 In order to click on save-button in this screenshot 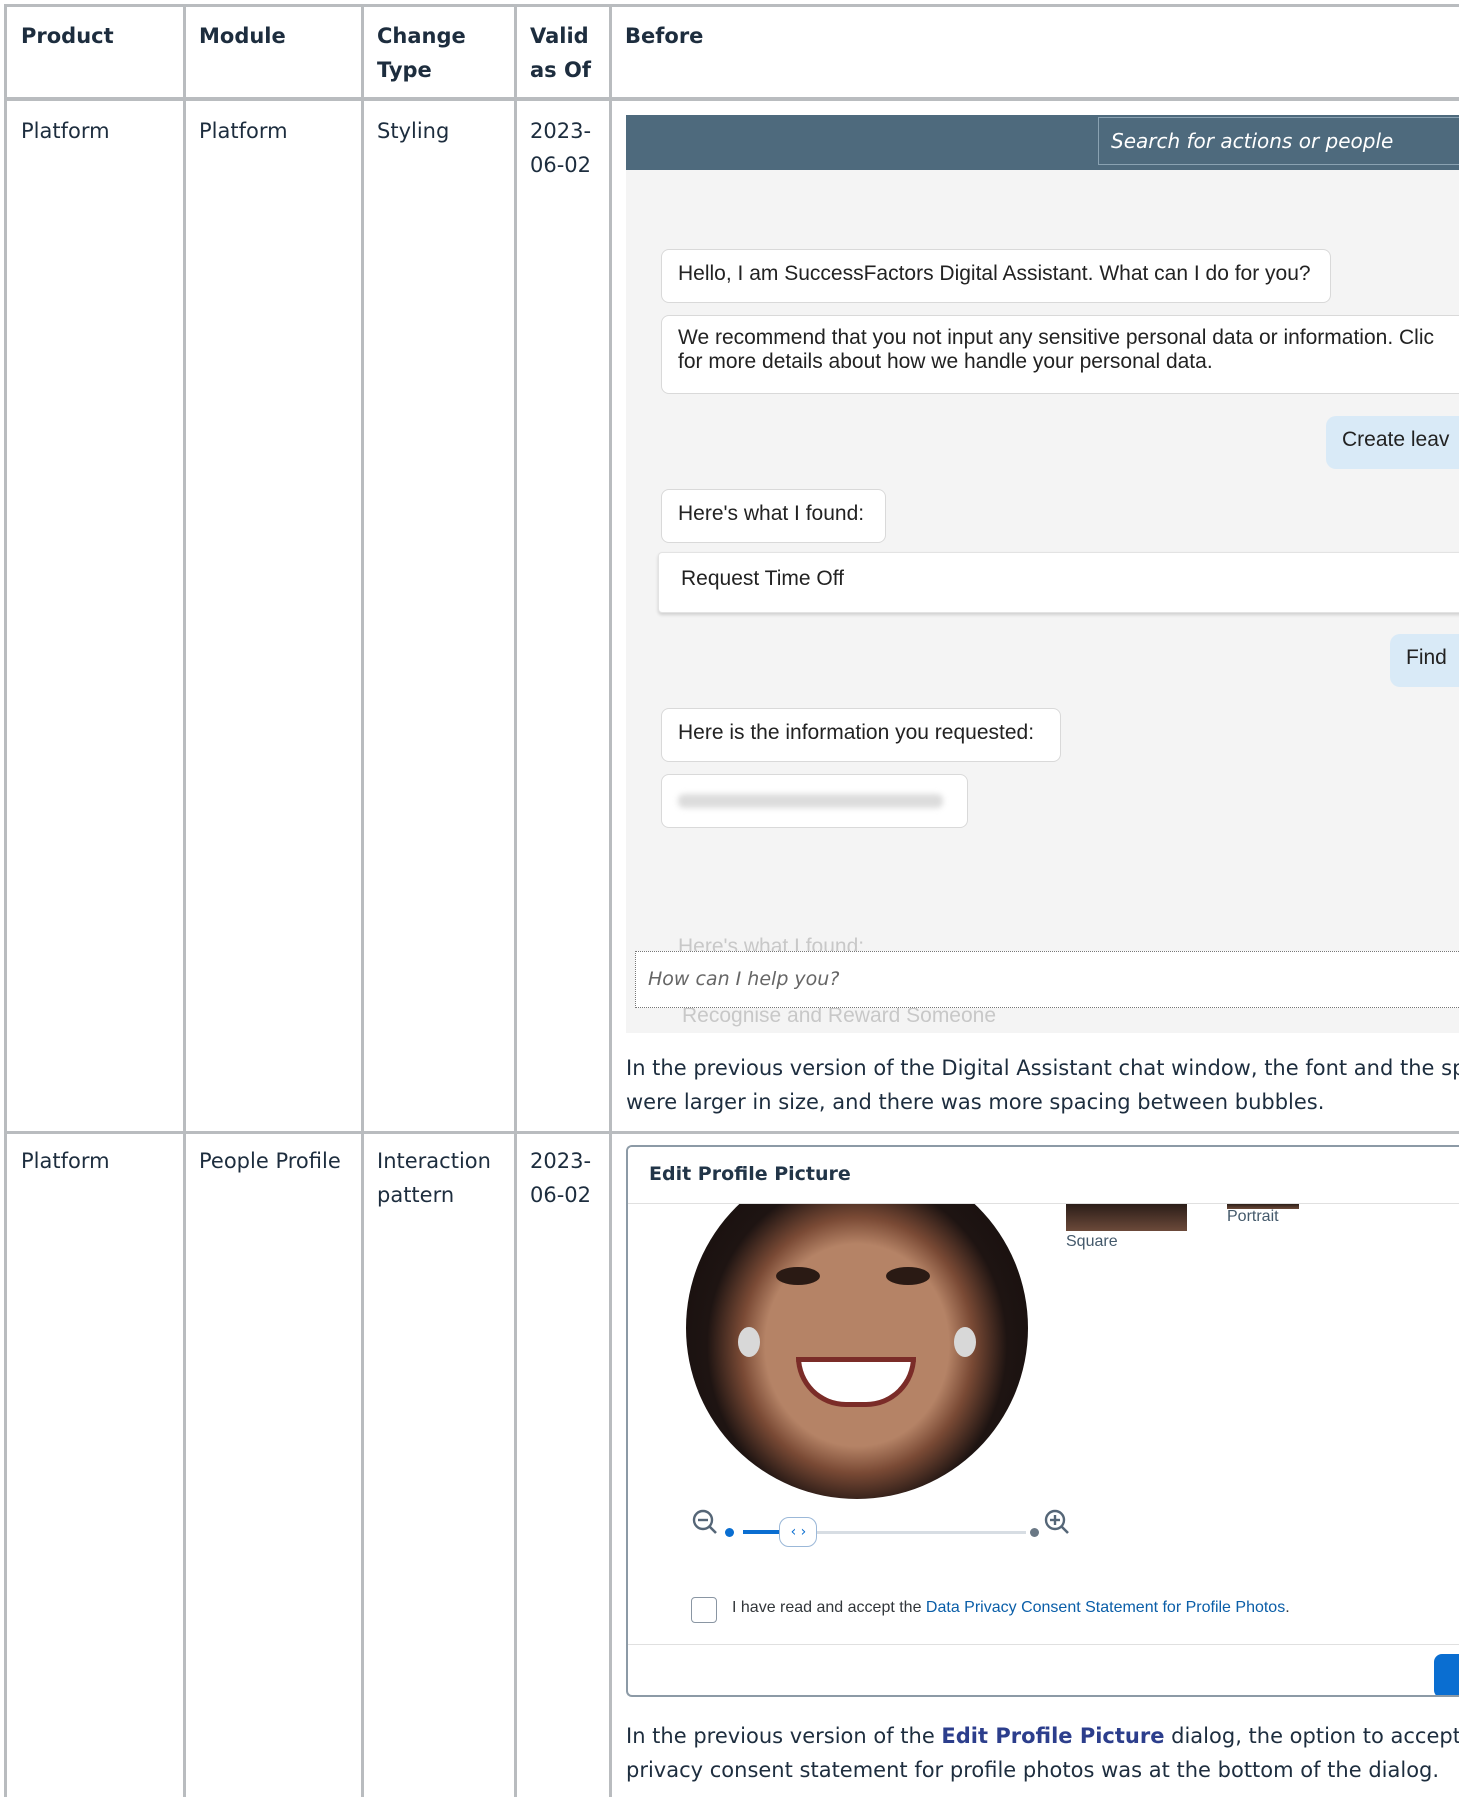, I will do `click(1446, 1674)`.